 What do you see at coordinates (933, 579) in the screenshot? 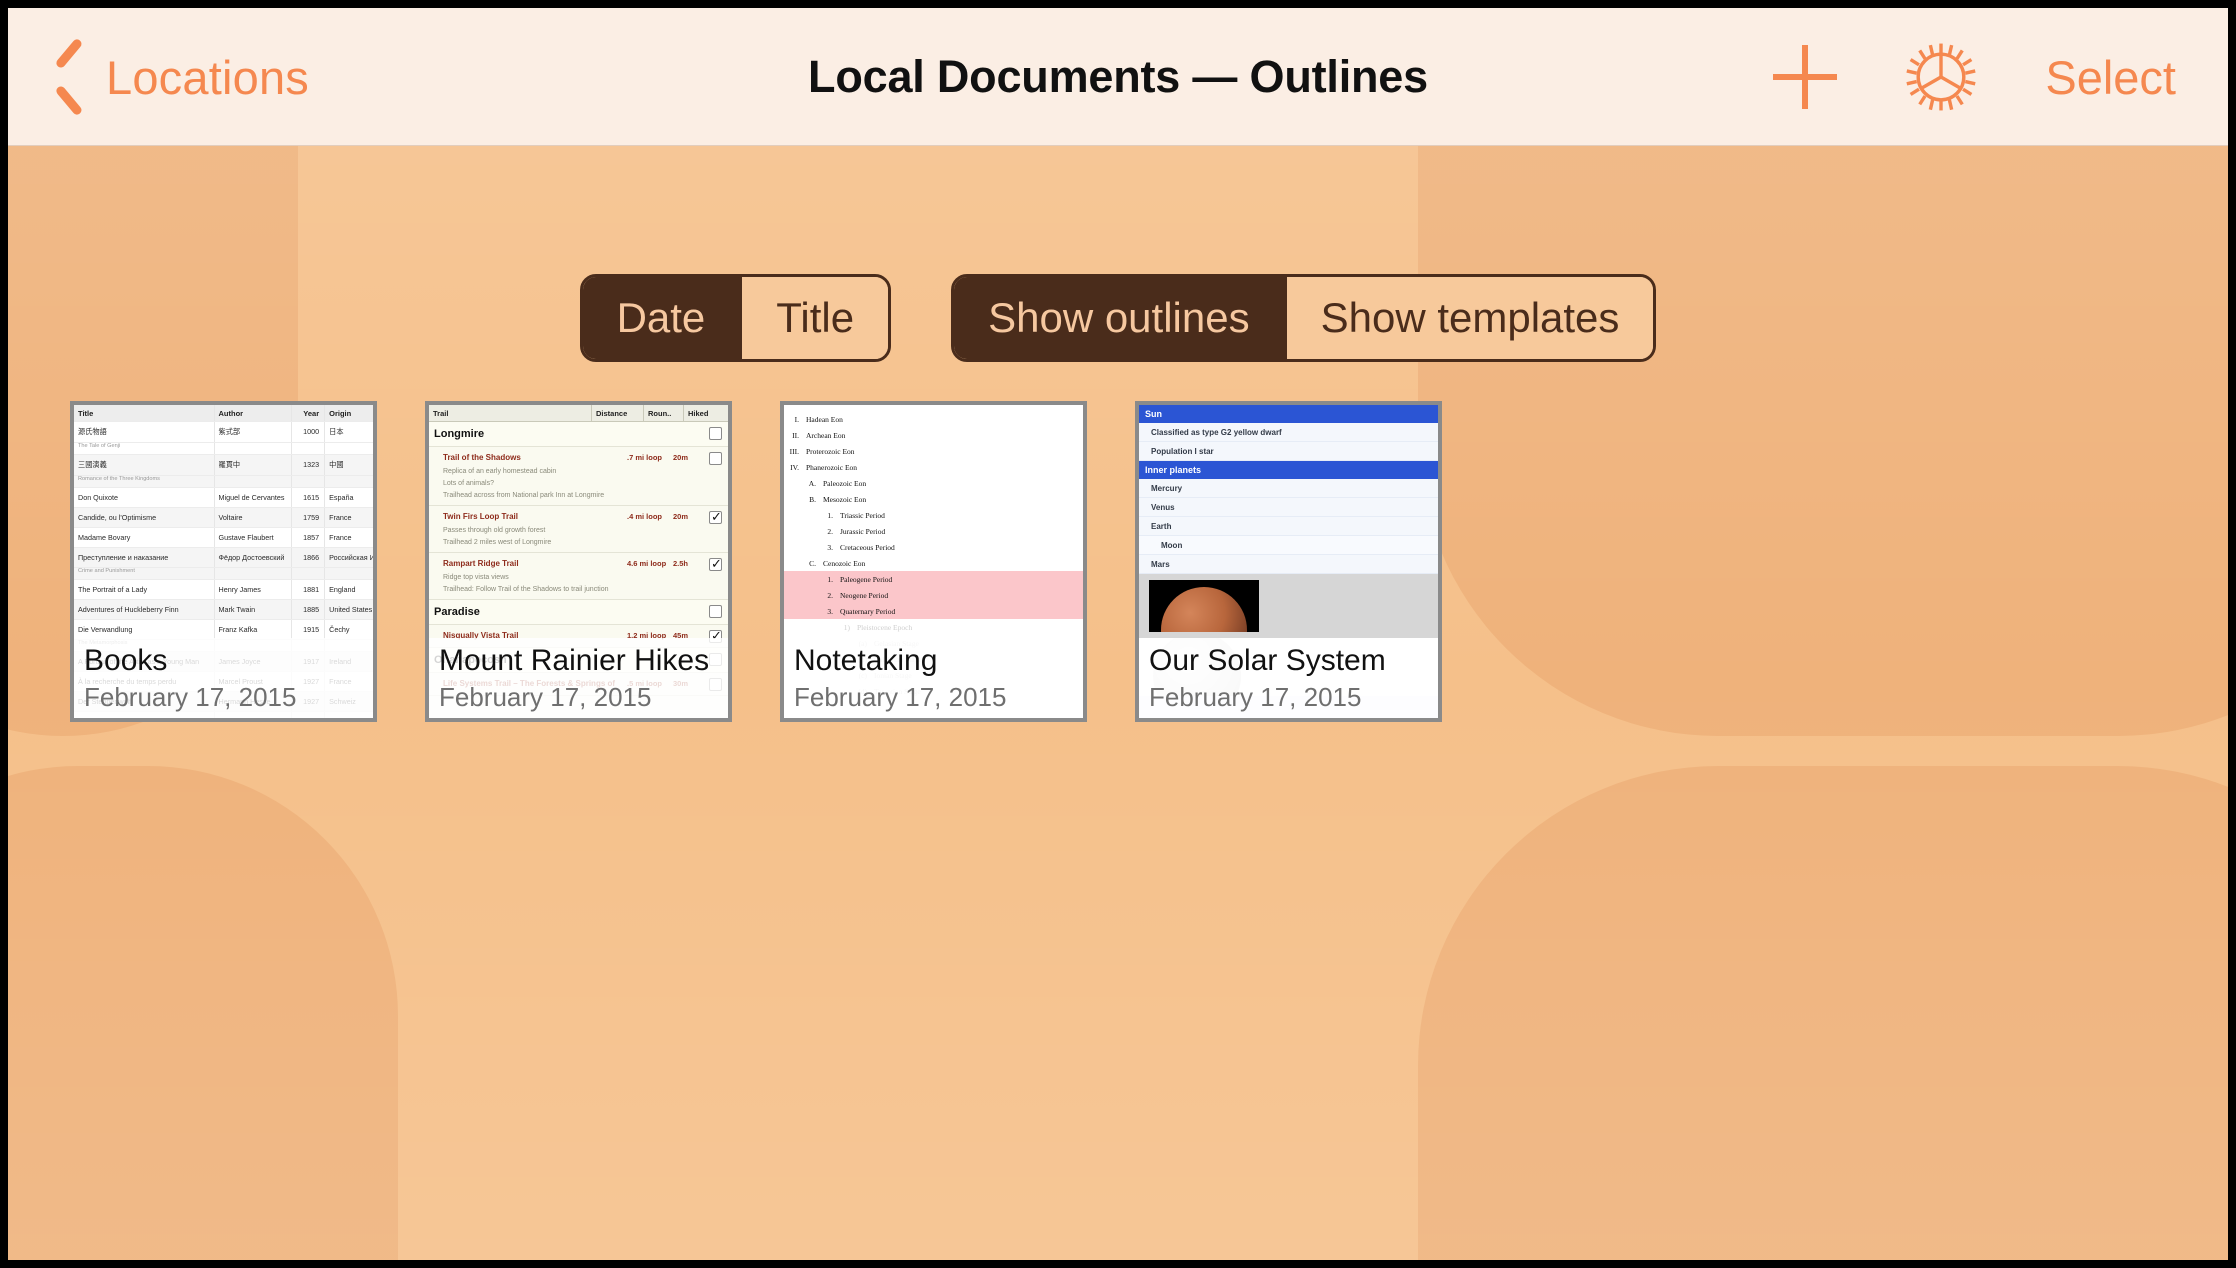
I see `outline-row: 1. Paleogene Period` at bounding box center [933, 579].